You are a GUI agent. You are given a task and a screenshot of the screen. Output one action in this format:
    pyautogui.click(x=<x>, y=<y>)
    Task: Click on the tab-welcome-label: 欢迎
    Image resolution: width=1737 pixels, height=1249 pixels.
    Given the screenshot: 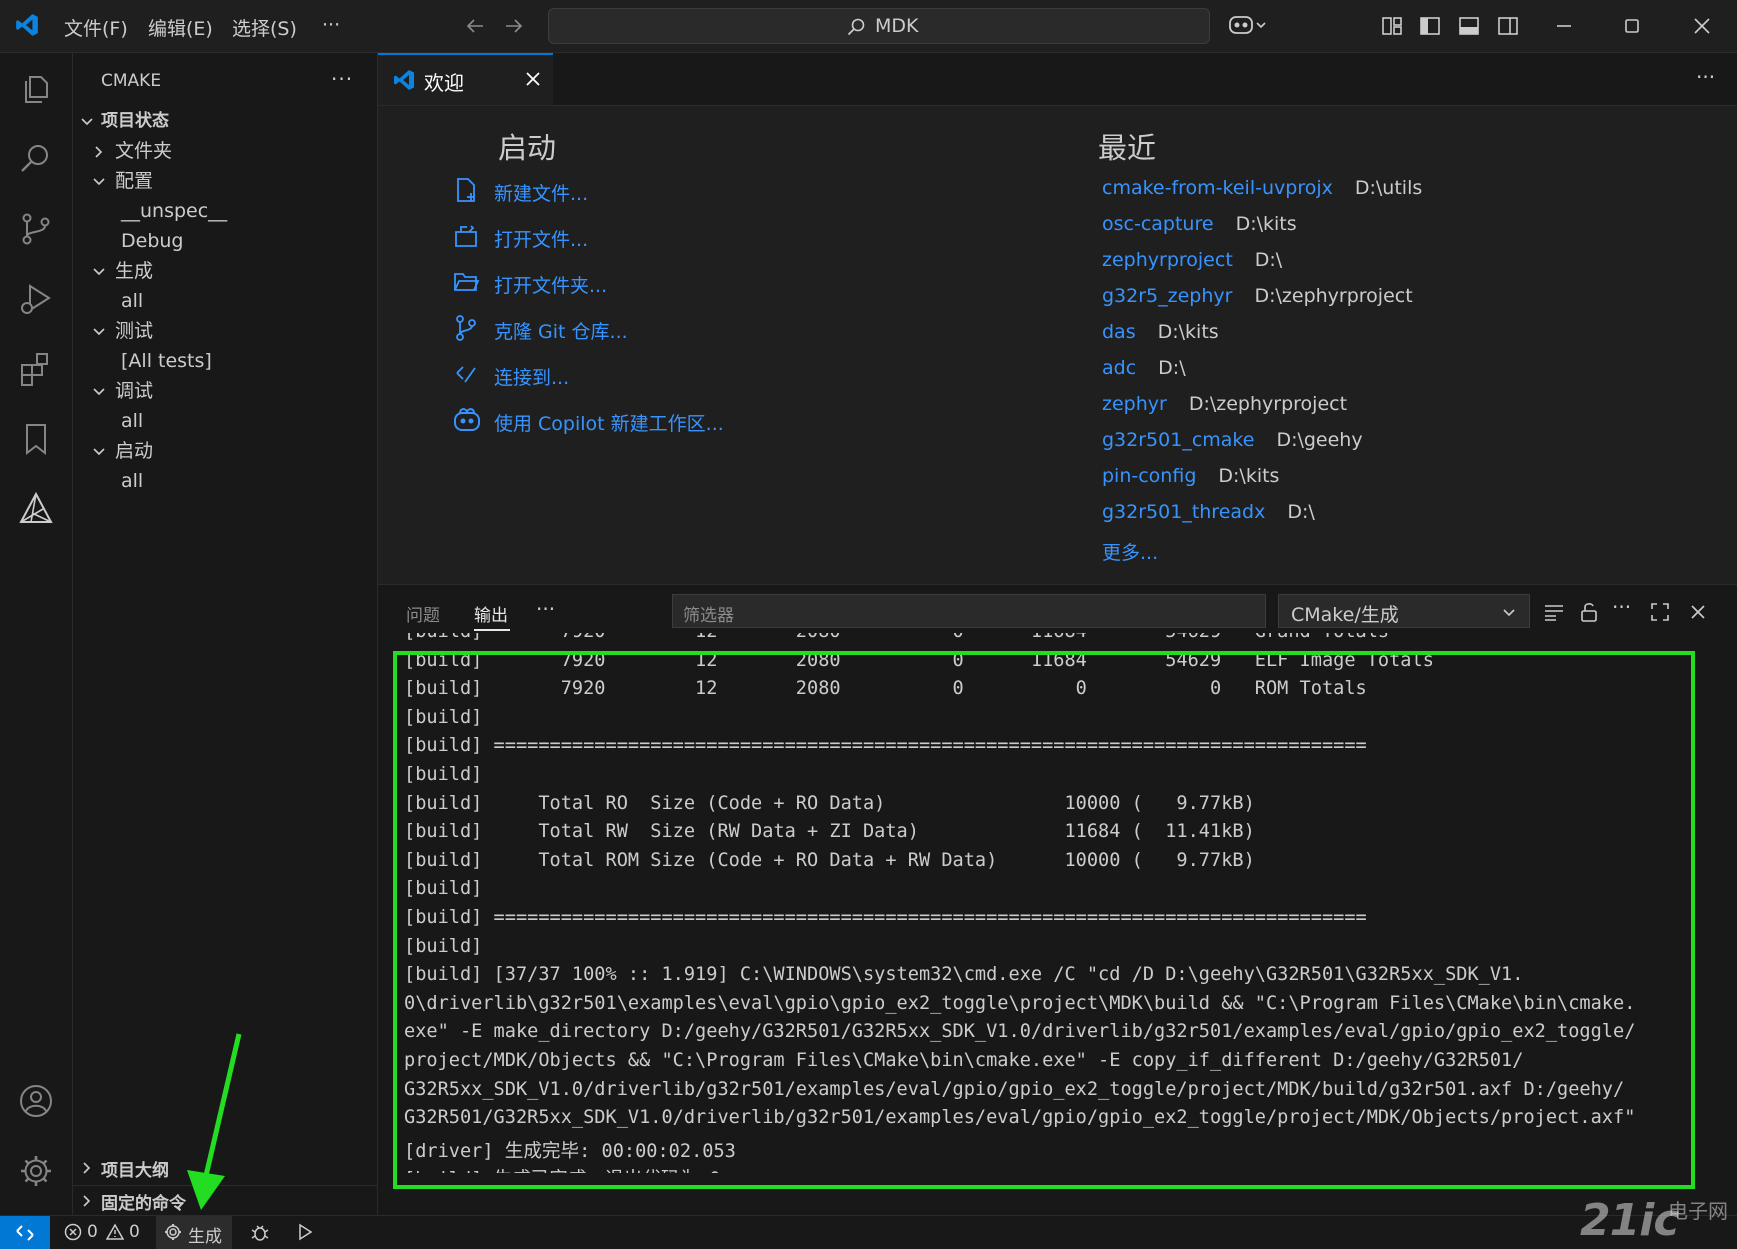 What is the action you would take?
    pyautogui.click(x=444, y=81)
    